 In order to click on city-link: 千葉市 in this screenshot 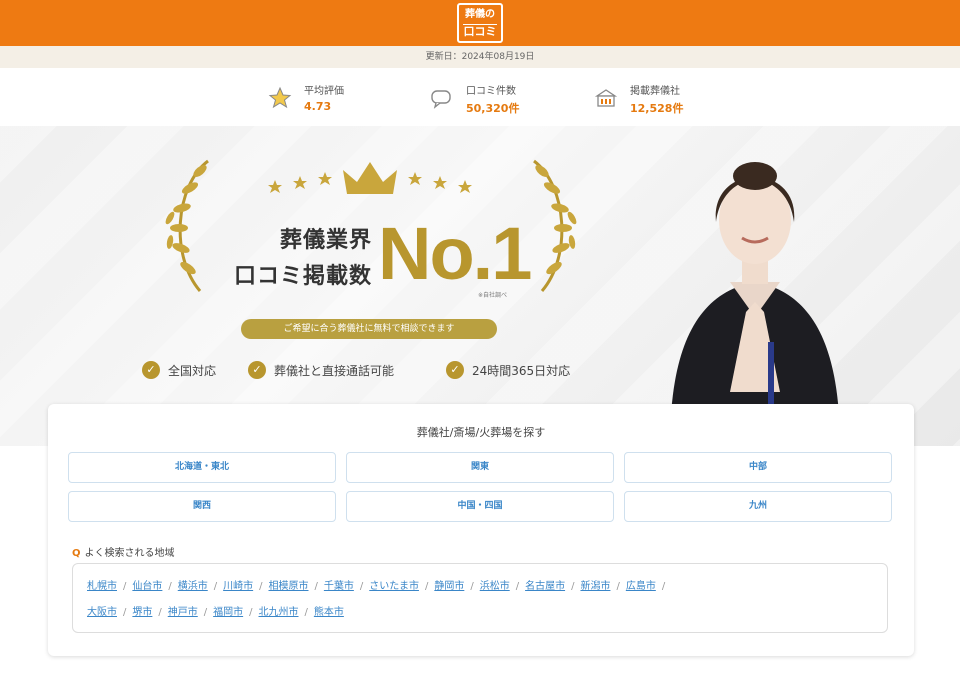, I will do `click(339, 586)`.